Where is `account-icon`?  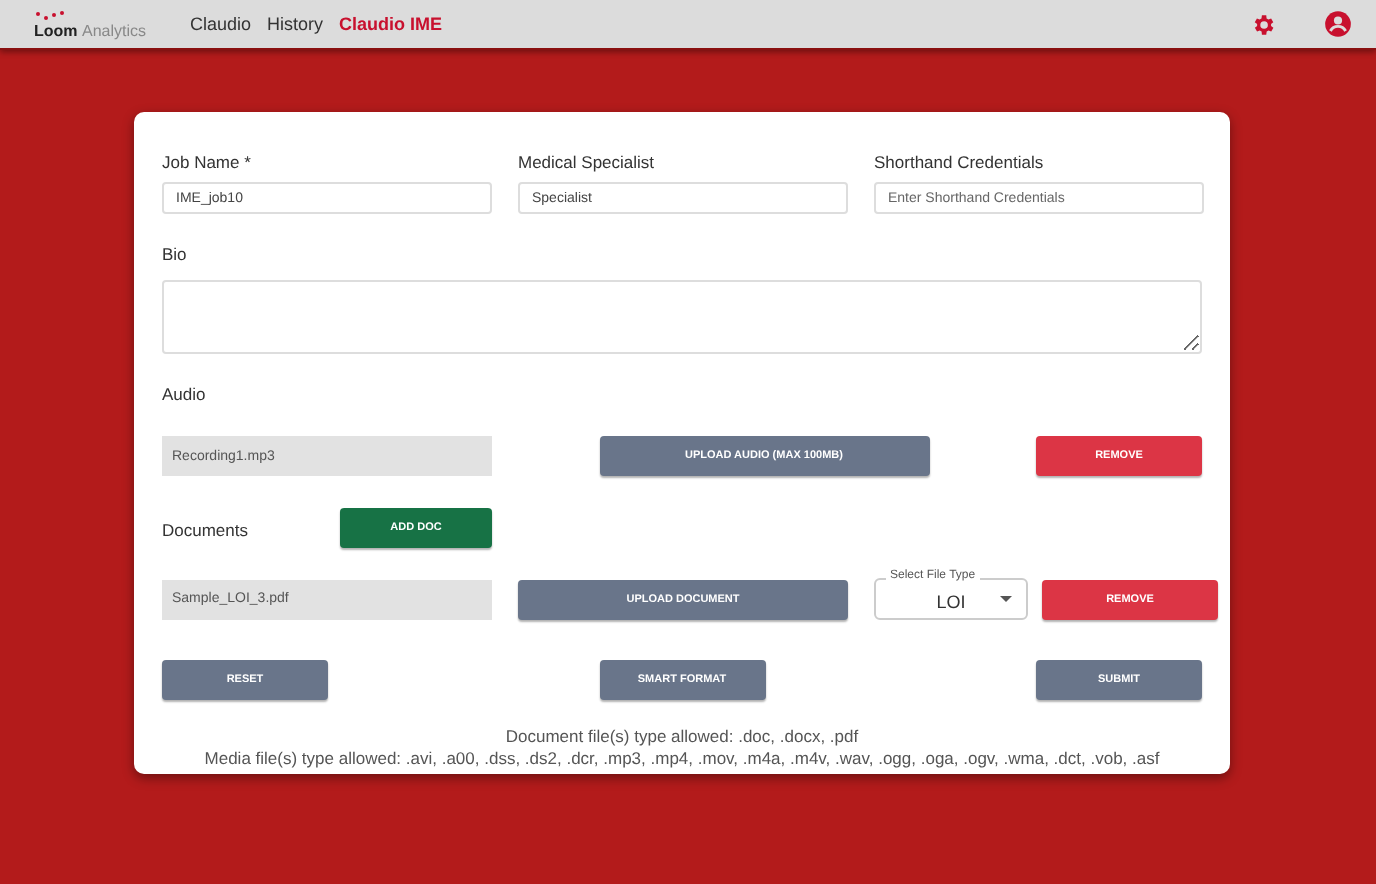
account-icon is located at coordinates (1338, 24).